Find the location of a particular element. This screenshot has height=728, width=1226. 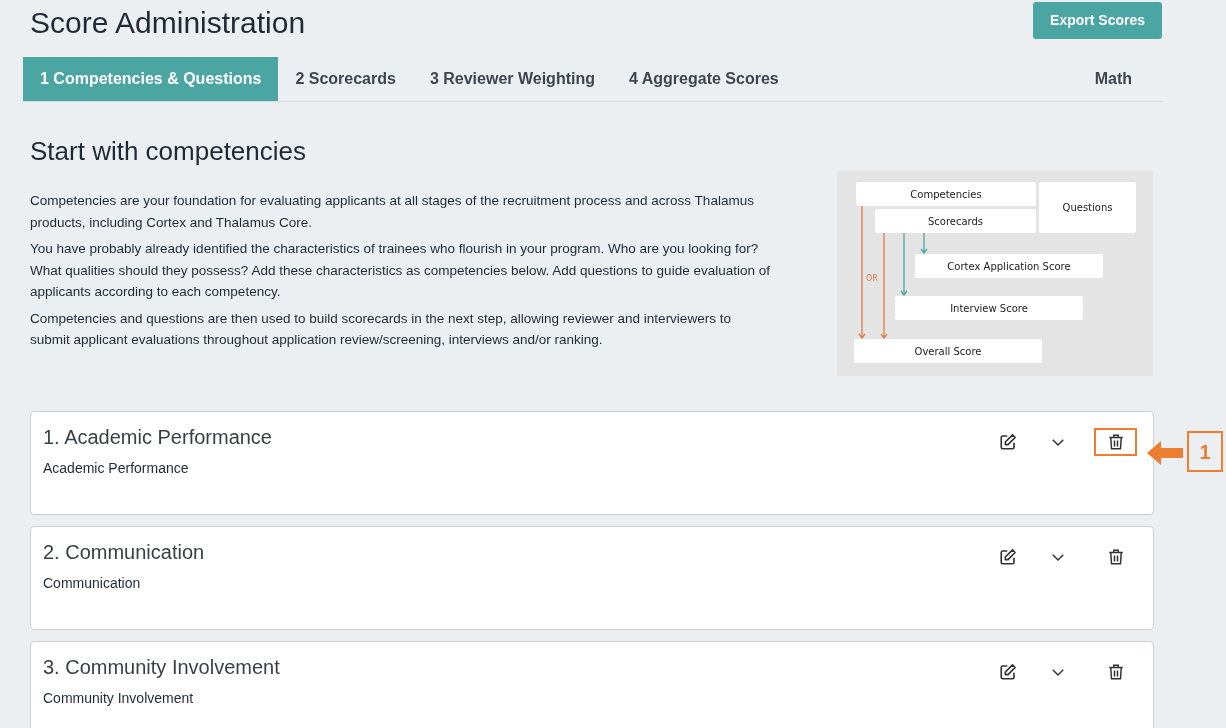

intro-paragraph: Competencies are your foundation for evaluating applicants at all stages of the recruitment process and across Thalamus products, including Cortex and Thalamus Core. is located at coordinates (392, 212).